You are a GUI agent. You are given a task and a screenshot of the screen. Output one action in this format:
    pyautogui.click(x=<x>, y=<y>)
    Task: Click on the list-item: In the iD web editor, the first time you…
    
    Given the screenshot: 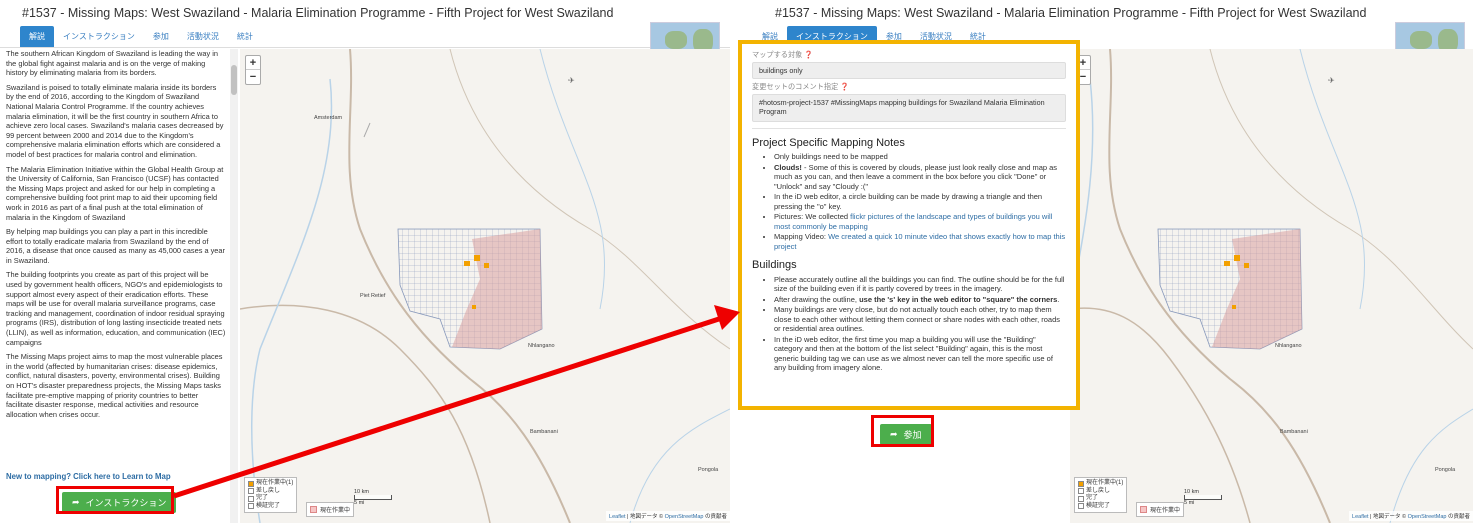 What is the action you would take?
    pyautogui.click(x=920, y=354)
    